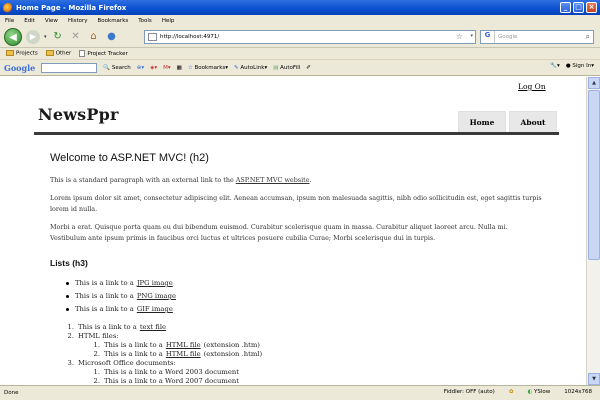  What do you see at coordinates (591, 7) in the screenshot?
I see `close-button: ×` at bounding box center [591, 7].